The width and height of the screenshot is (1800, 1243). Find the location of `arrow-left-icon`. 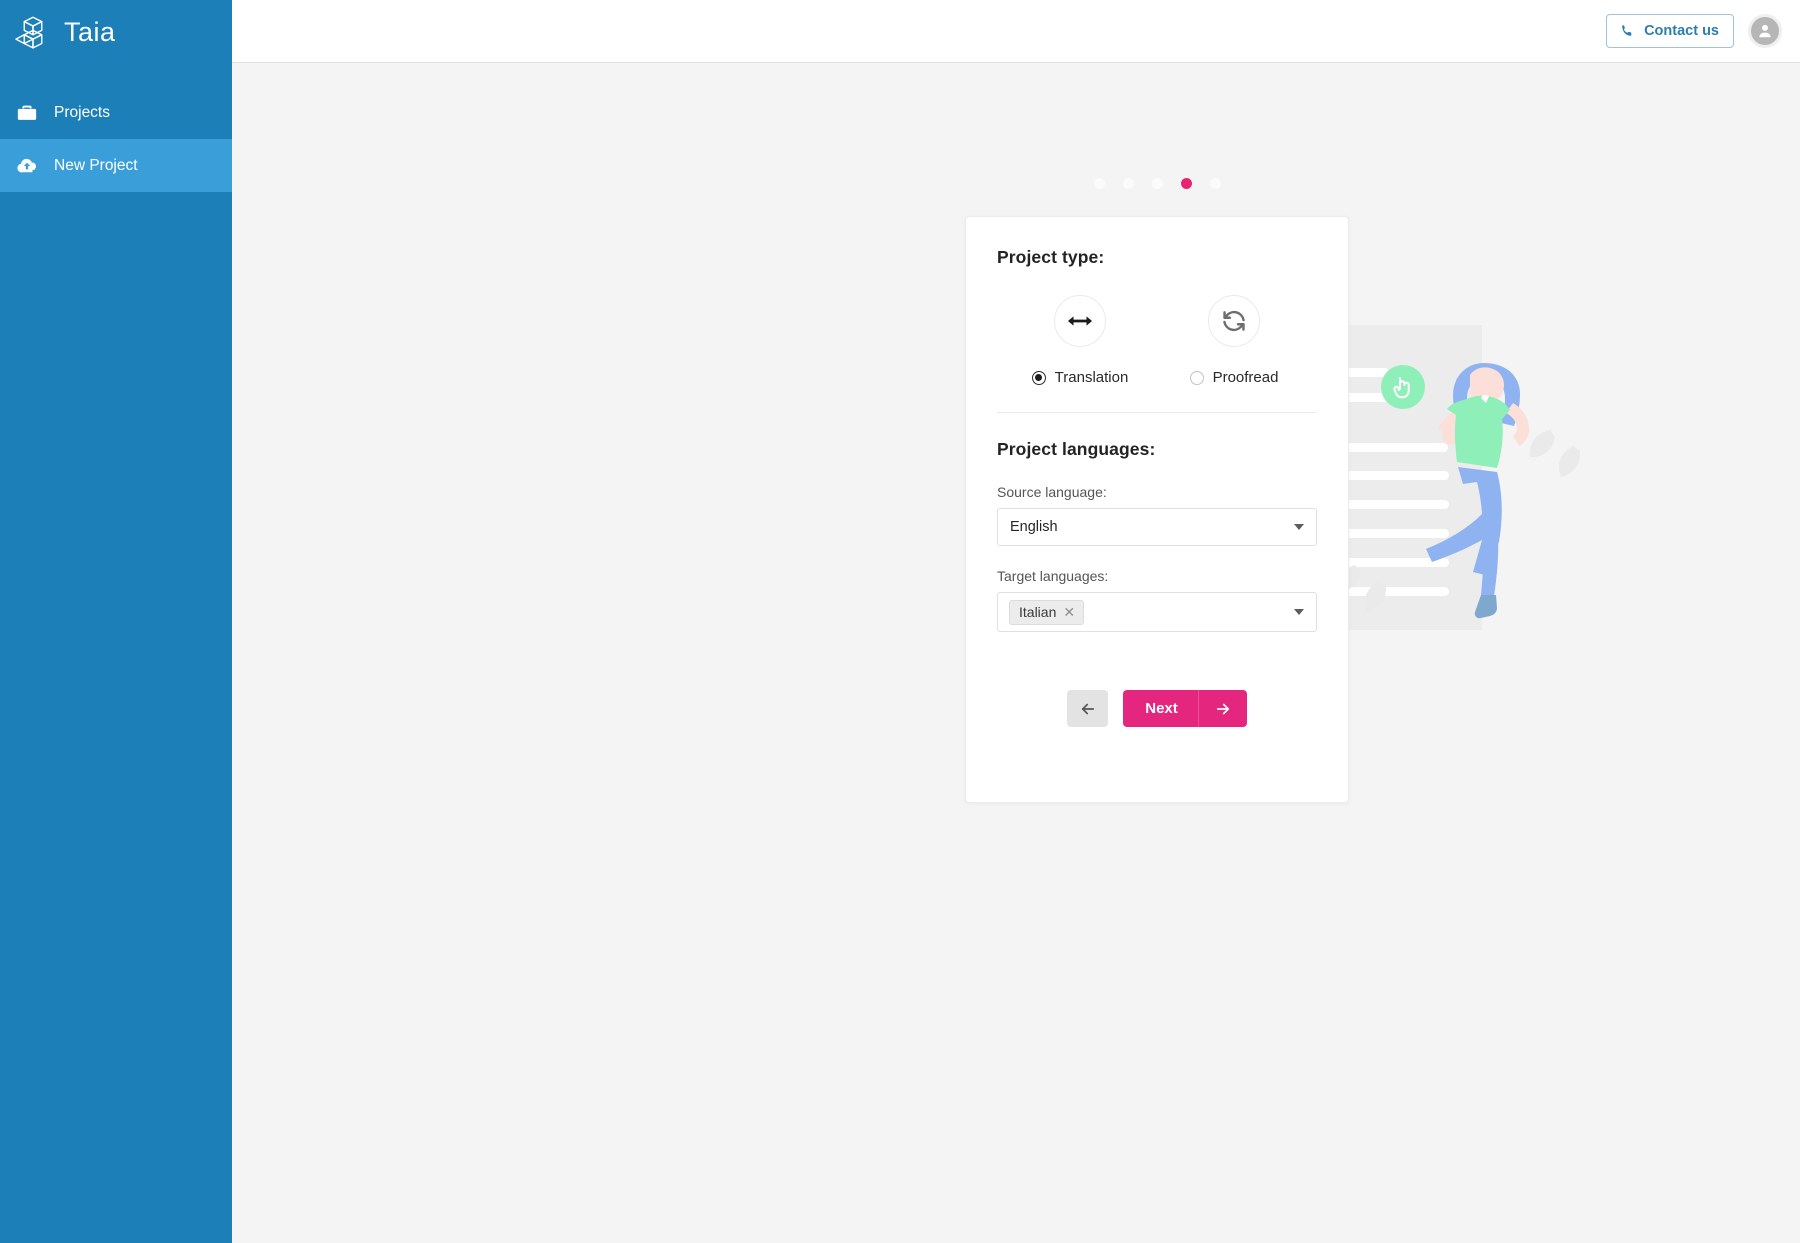

arrow-left-icon is located at coordinates (1088, 709).